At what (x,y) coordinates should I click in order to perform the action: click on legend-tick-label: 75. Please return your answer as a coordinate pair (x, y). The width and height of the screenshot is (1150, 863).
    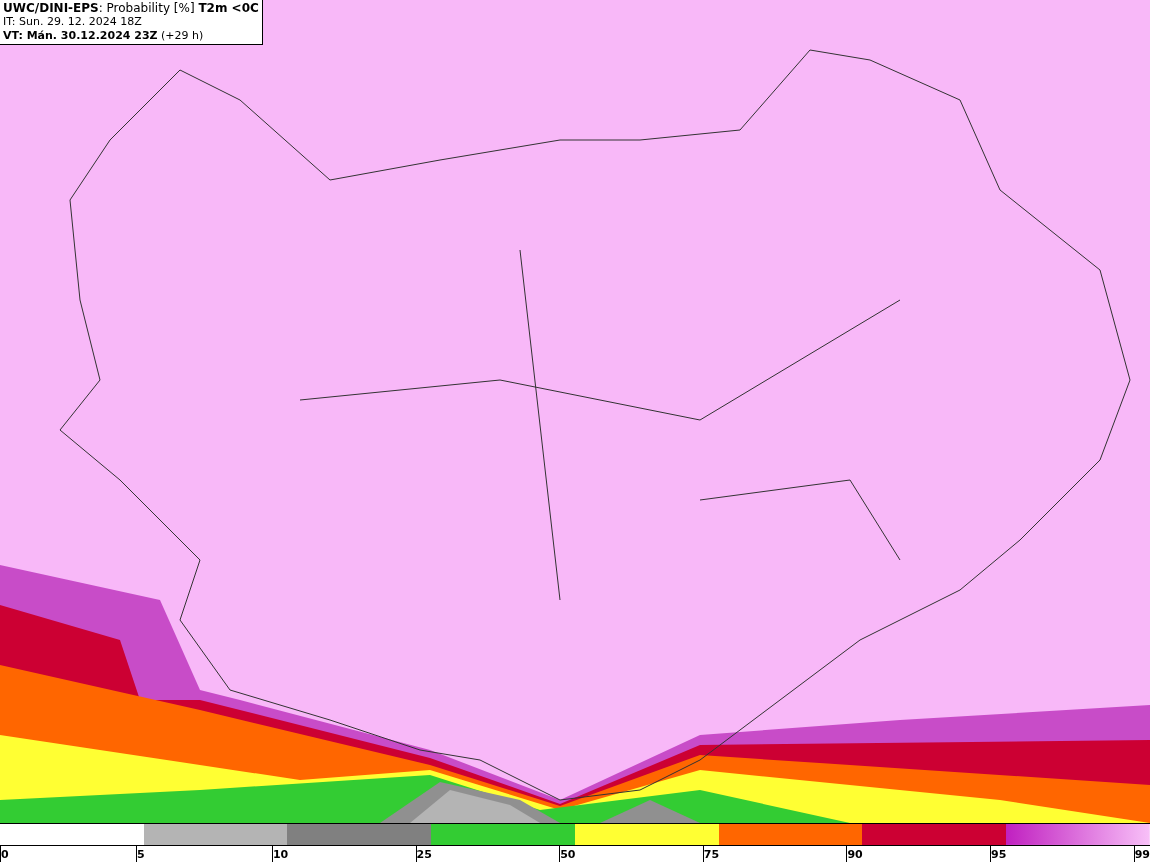
    Looking at the image, I should click on (711, 853).